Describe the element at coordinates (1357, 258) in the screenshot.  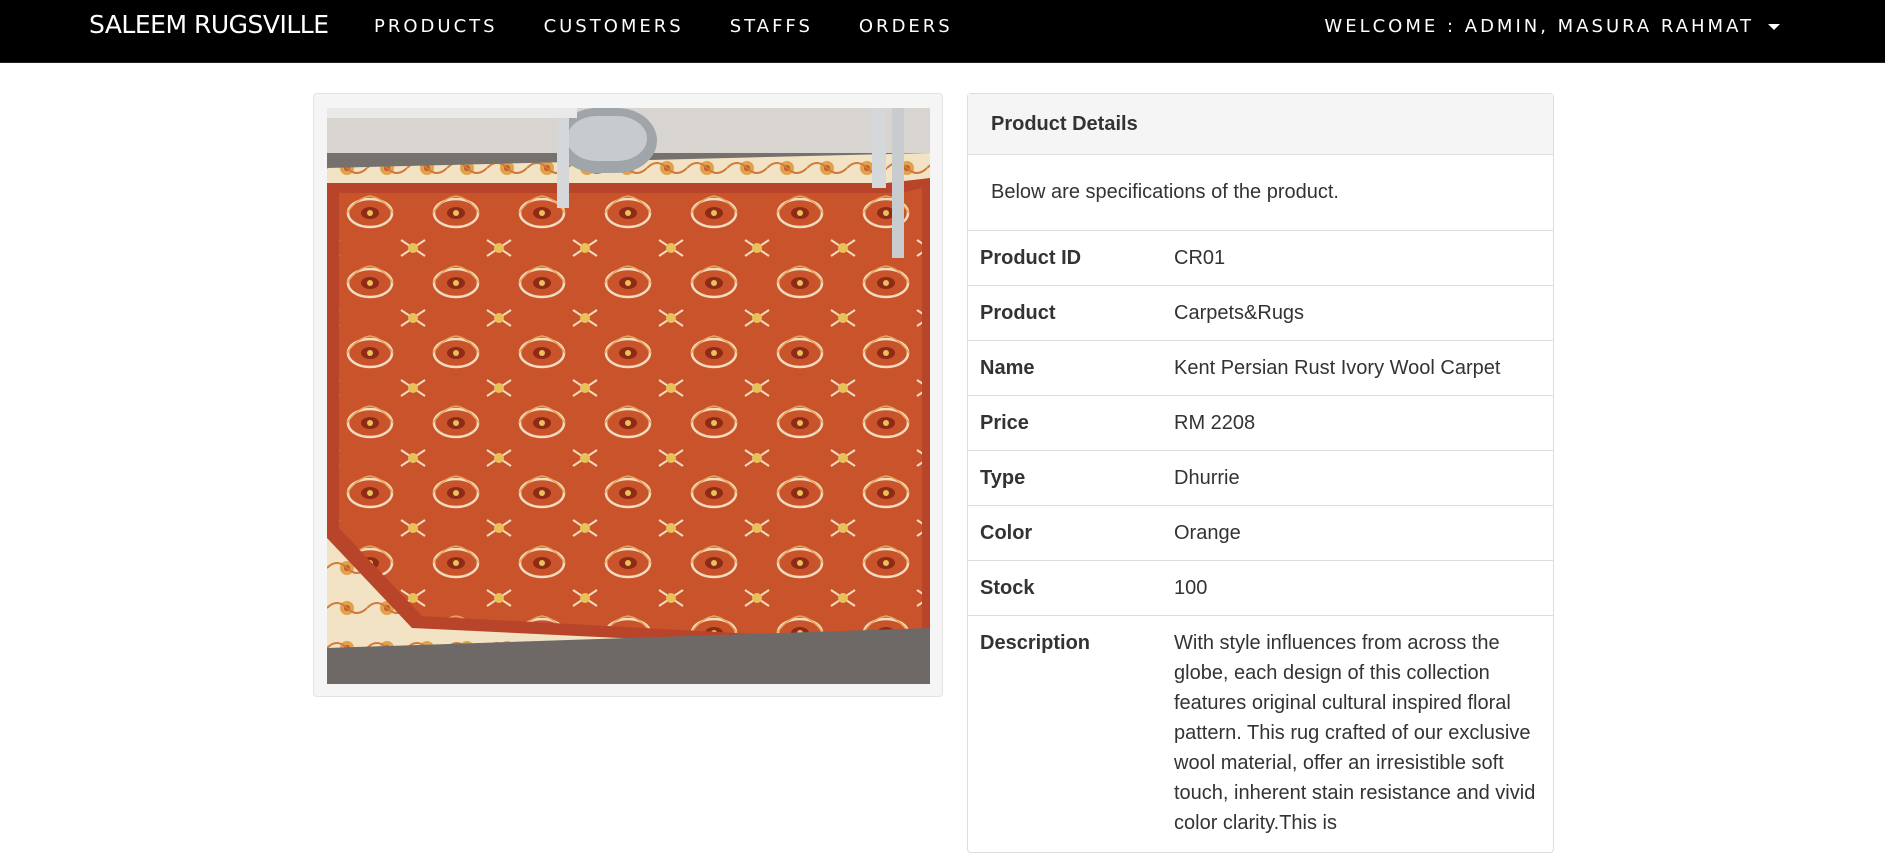
I see `spec-value: CR01` at that location.